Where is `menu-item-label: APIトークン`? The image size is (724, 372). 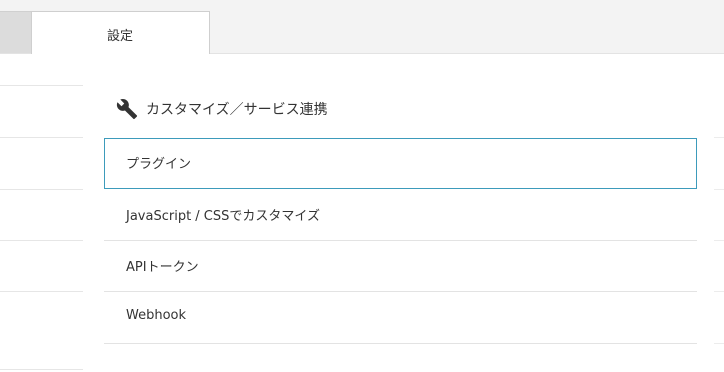
menu-item-label: APIトークン is located at coordinates (162, 267).